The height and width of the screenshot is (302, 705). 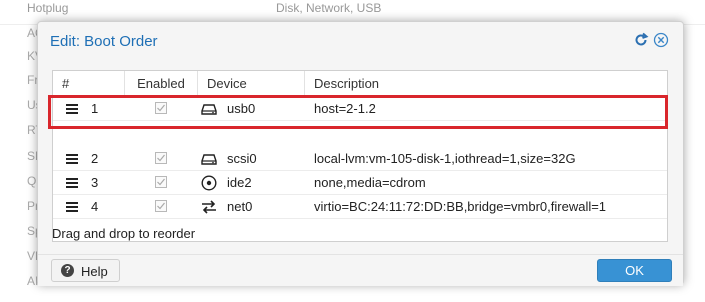 I want to click on column-header-enabled: Enabled, so click(x=161, y=83).